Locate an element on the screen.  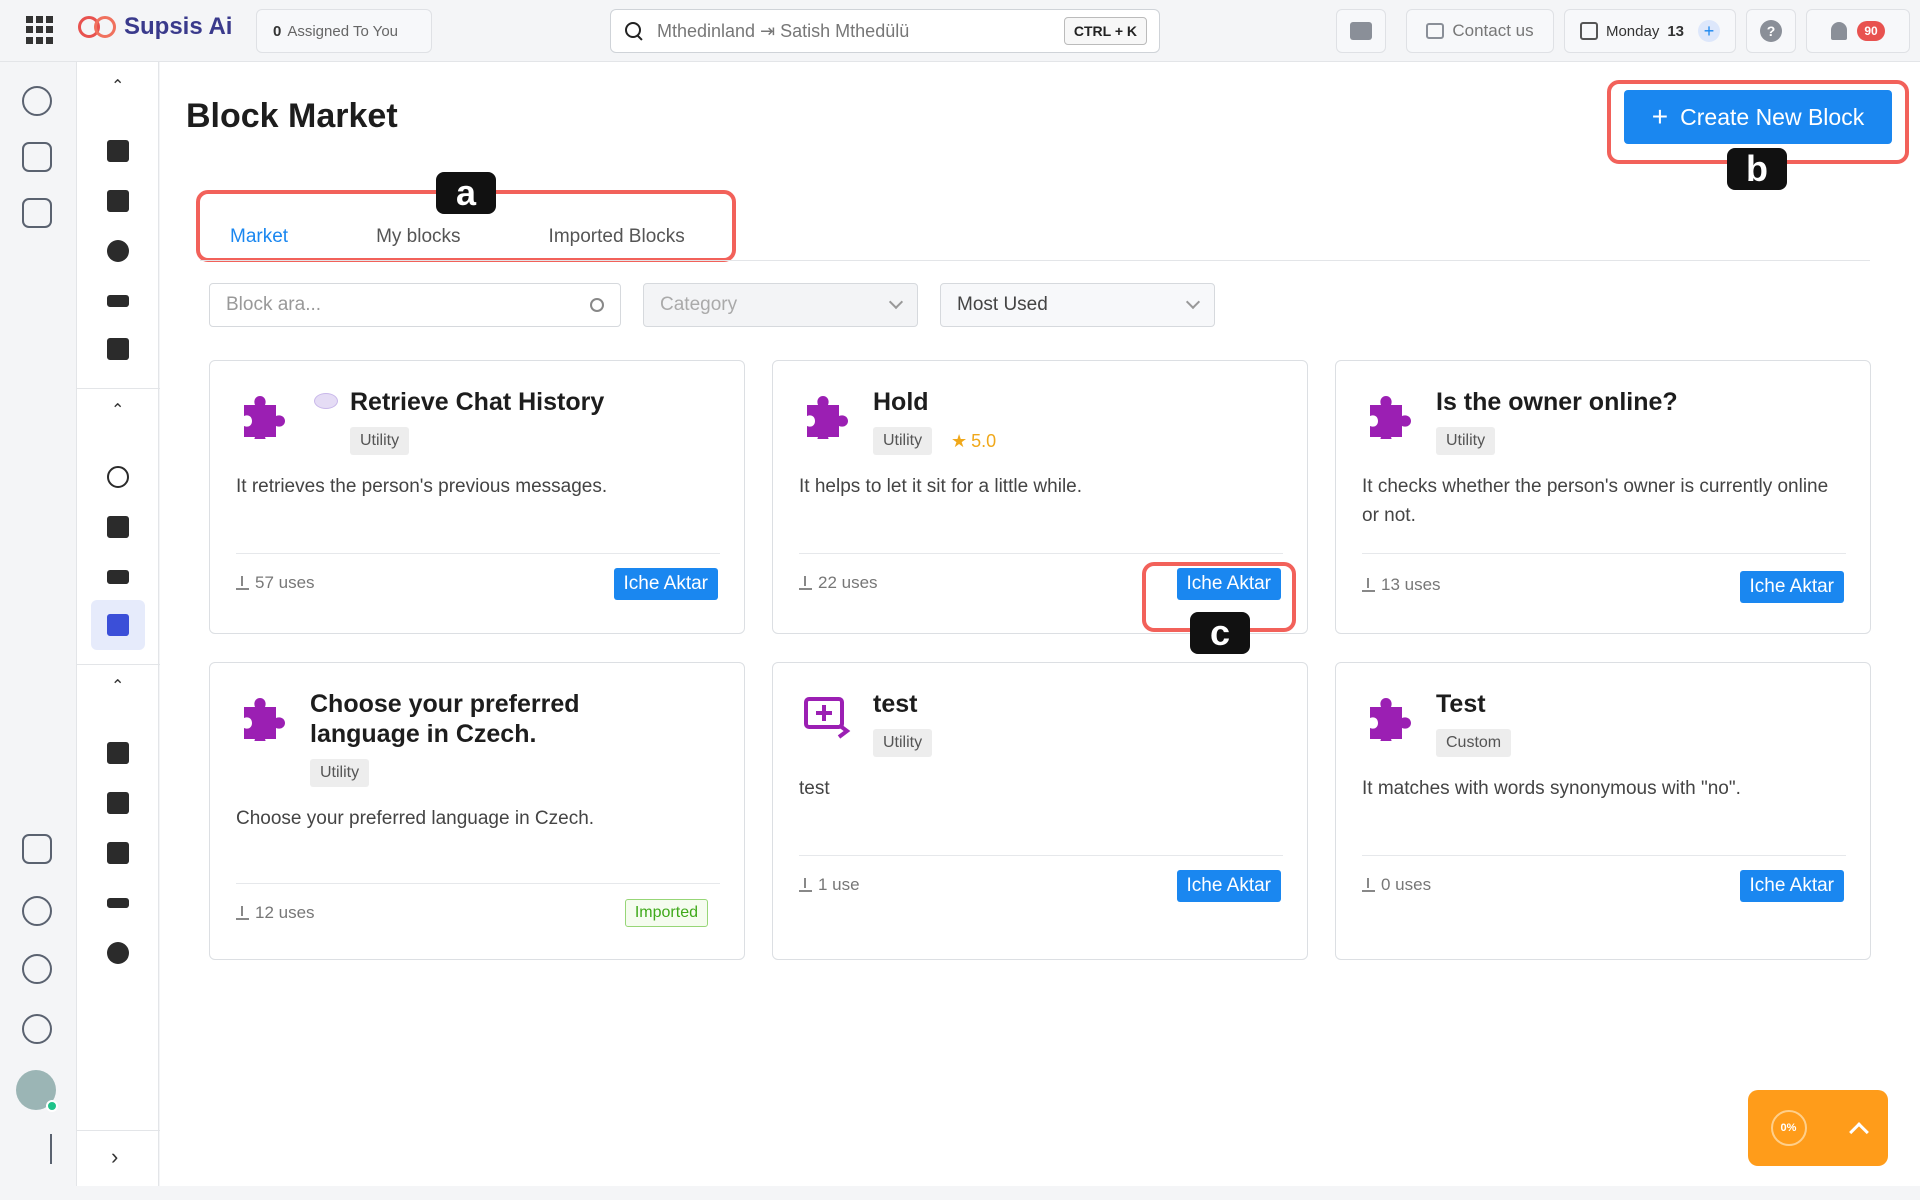
annotation-label-a: a is located at coordinates (466, 193).